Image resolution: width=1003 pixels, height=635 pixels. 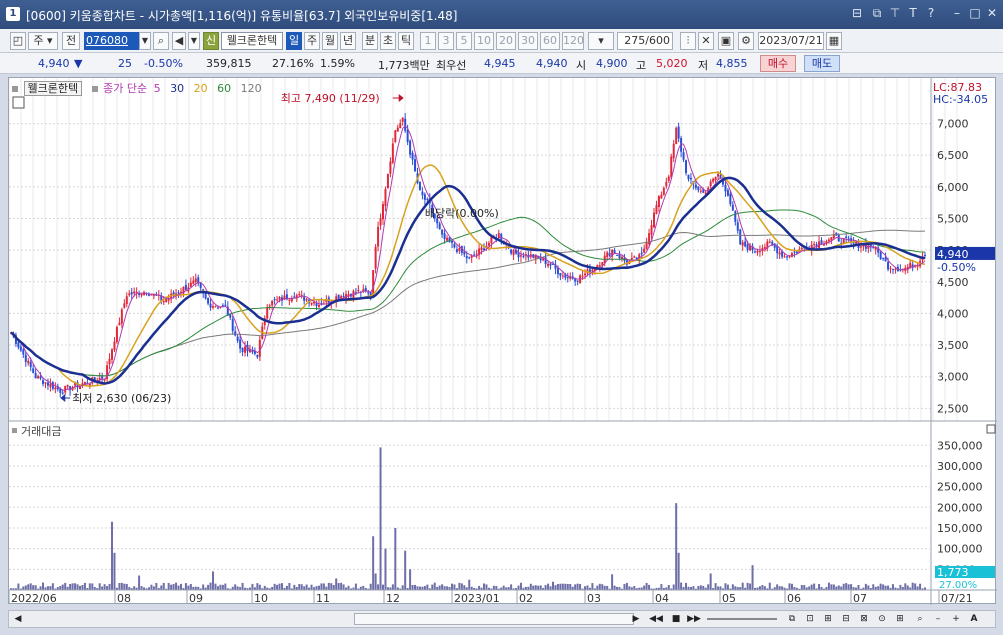 I want to click on best-label: 최우선, so click(x=451, y=65).